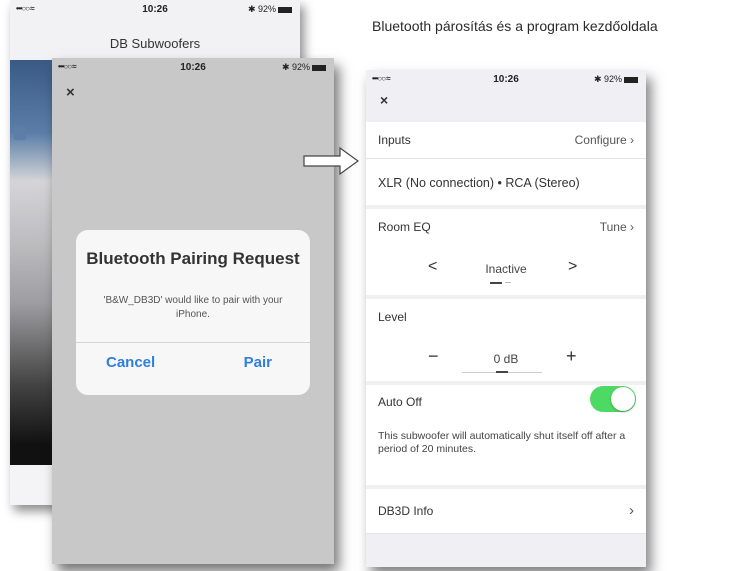 This screenshot has width=752, height=571. What do you see at coordinates (506, 511) in the screenshot?
I see `info-row: DB3D Info ›` at bounding box center [506, 511].